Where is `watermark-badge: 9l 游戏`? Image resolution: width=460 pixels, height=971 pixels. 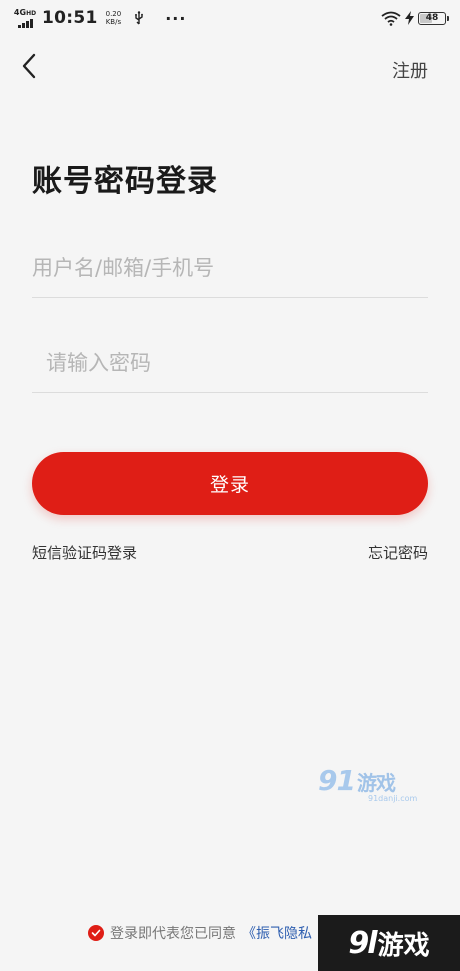
watermark-badge: 9l 游戏 is located at coordinates (389, 943).